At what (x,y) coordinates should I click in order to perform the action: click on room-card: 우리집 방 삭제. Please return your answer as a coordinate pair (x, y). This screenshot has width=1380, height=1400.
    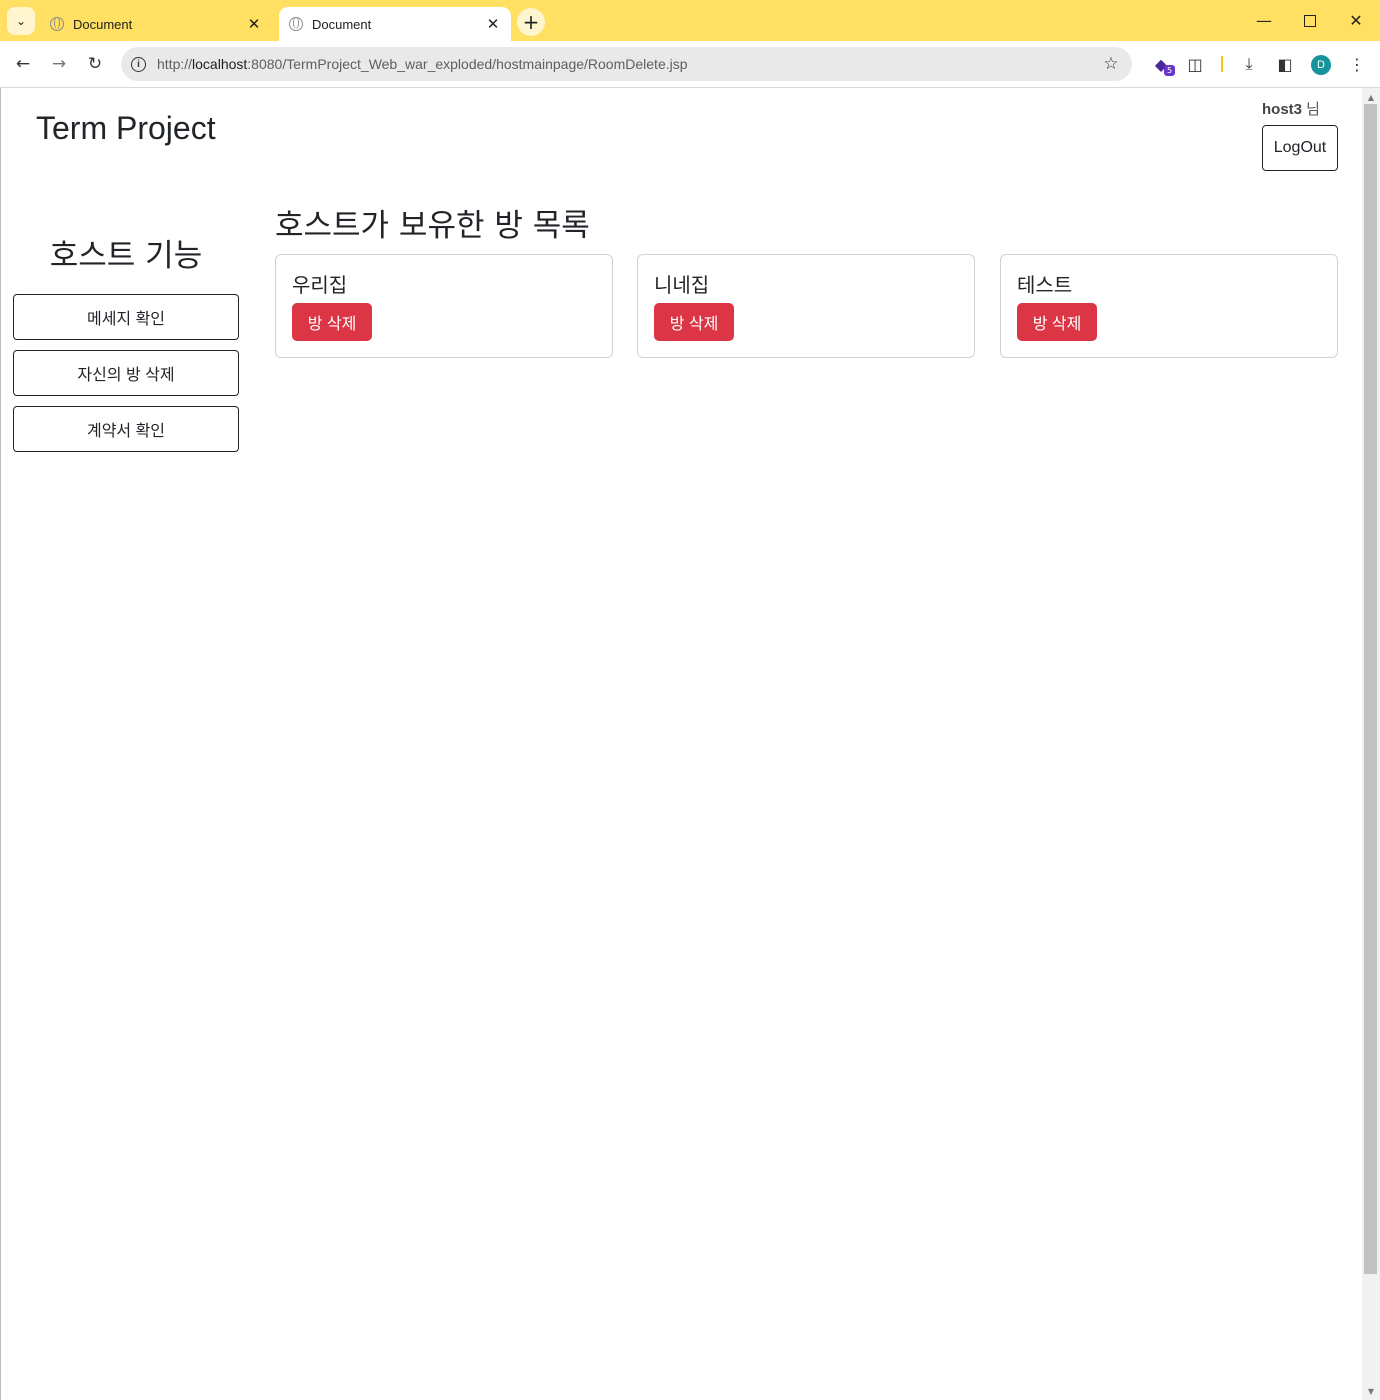
    Looking at the image, I should click on (444, 306).